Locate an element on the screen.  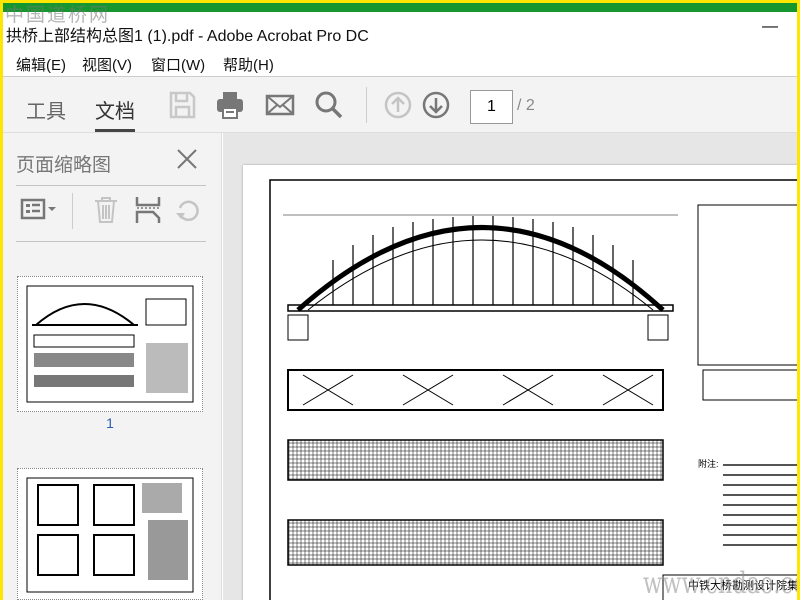
previous-page-icon is located at coordinates (398, 105).